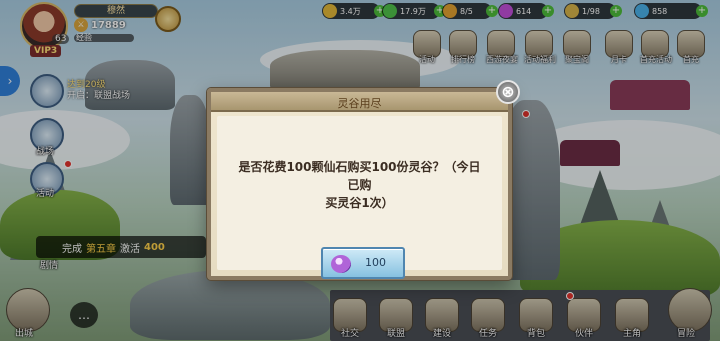 This screenshot has height=341, width=720. I want to click on buy-button: 100, so click(363, 263).